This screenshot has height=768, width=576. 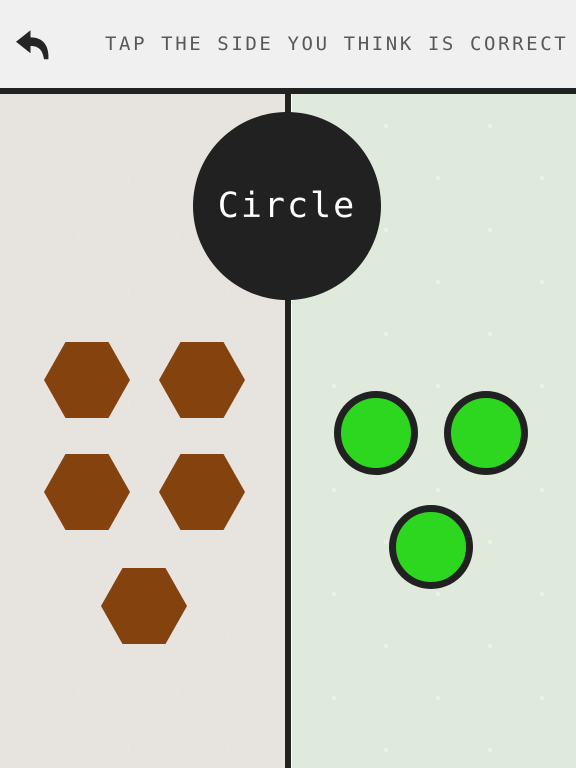 I want to click on prompt-bubble: Circle, so click(x=287, y=206).